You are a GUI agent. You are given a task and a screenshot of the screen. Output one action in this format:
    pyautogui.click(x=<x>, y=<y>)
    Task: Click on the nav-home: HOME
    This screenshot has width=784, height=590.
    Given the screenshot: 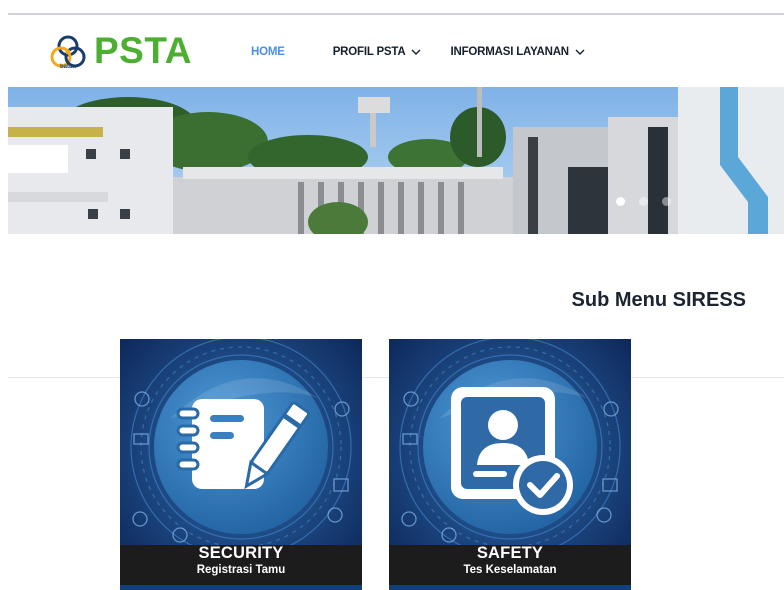 What is the action you would take?
    pyautogui.click(x=268, y=52)
    